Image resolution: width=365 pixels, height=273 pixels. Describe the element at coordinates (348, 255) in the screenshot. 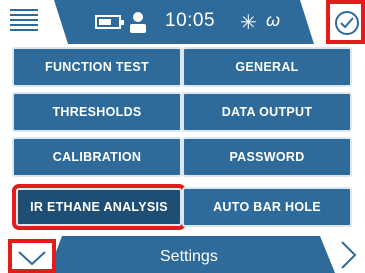

I see `chevron-right-icon` at that location.